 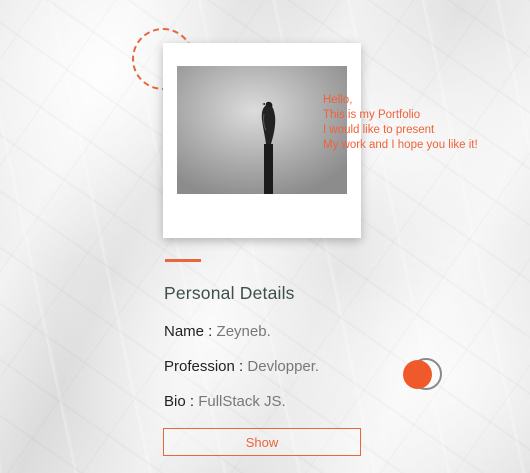 I want to click on greeting-line: This is my Portfolio, so click(x=372, y=115).